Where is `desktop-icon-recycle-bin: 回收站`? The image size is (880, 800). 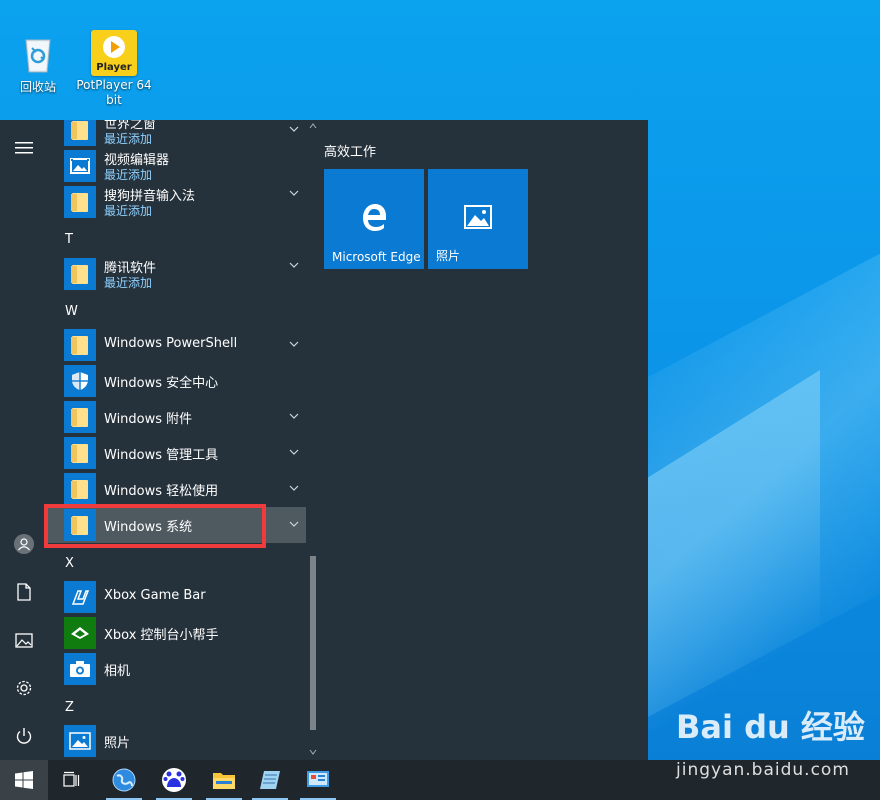 desktop-icon-recycle-bin: 回收站 is located at coordinates (38, 63).